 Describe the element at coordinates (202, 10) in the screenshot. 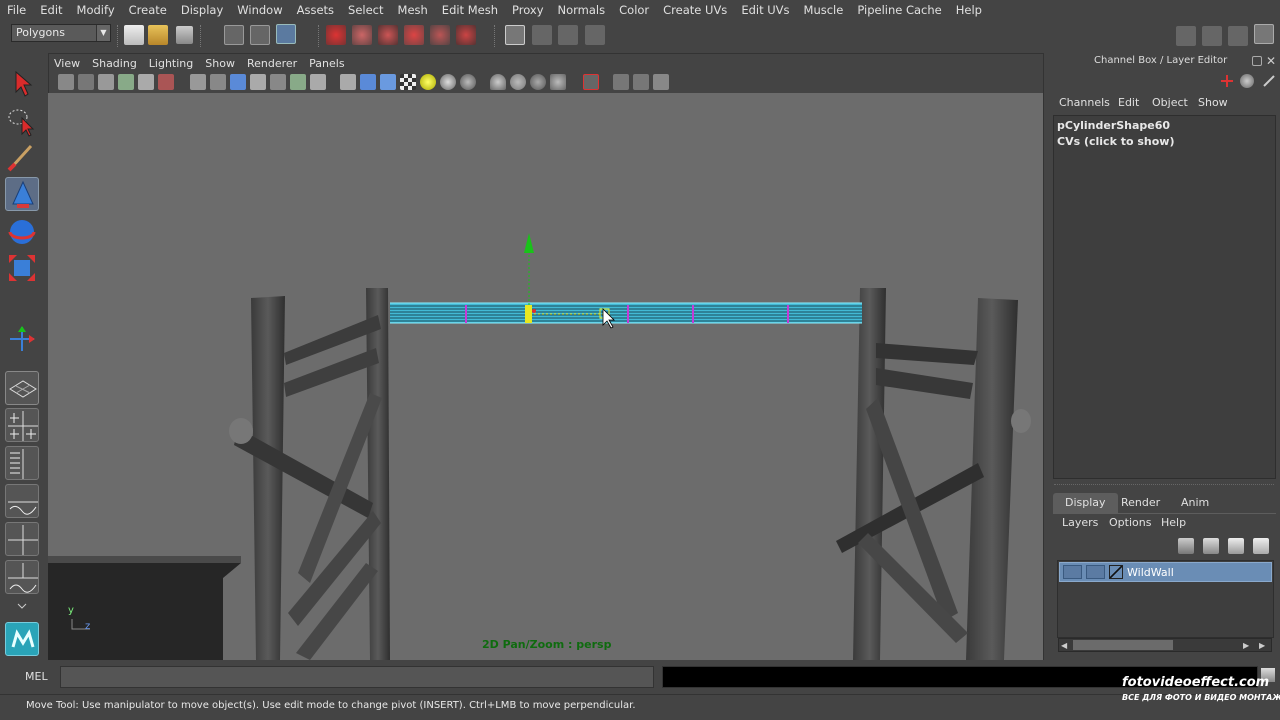

I see `menu-display: Display` at that location.